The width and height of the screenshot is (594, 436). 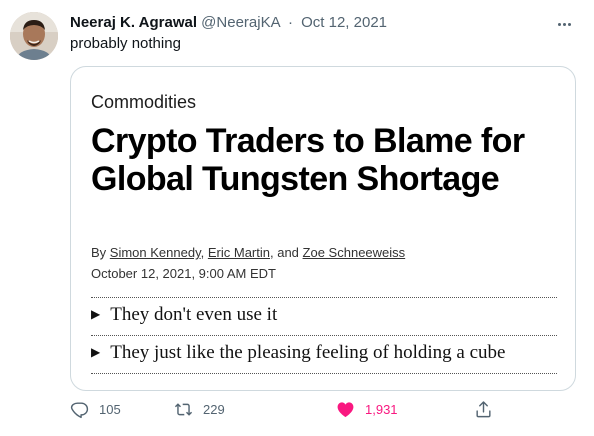 I want to click on byline-author: Zoe Schneeweiss, so click(x=354, y=252).